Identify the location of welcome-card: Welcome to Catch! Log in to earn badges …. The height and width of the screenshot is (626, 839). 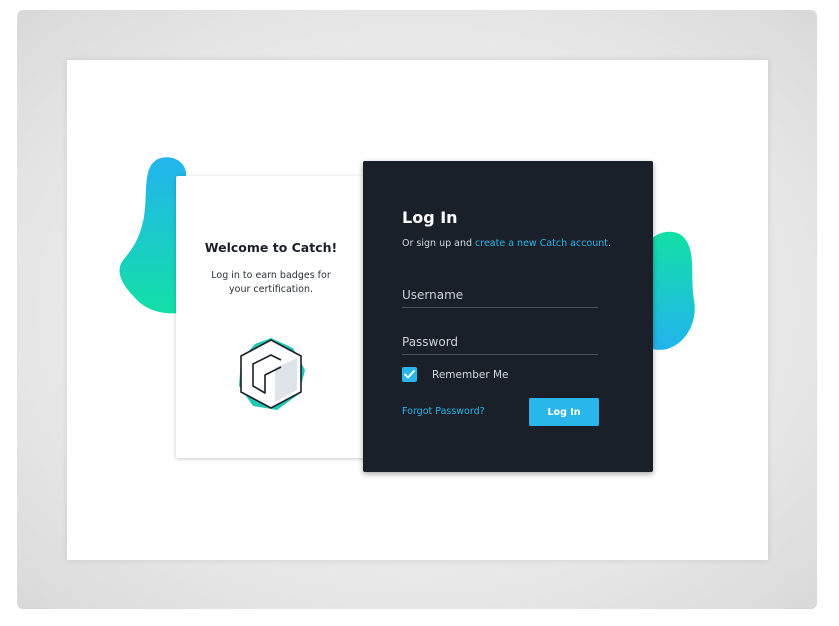
(271, 317).